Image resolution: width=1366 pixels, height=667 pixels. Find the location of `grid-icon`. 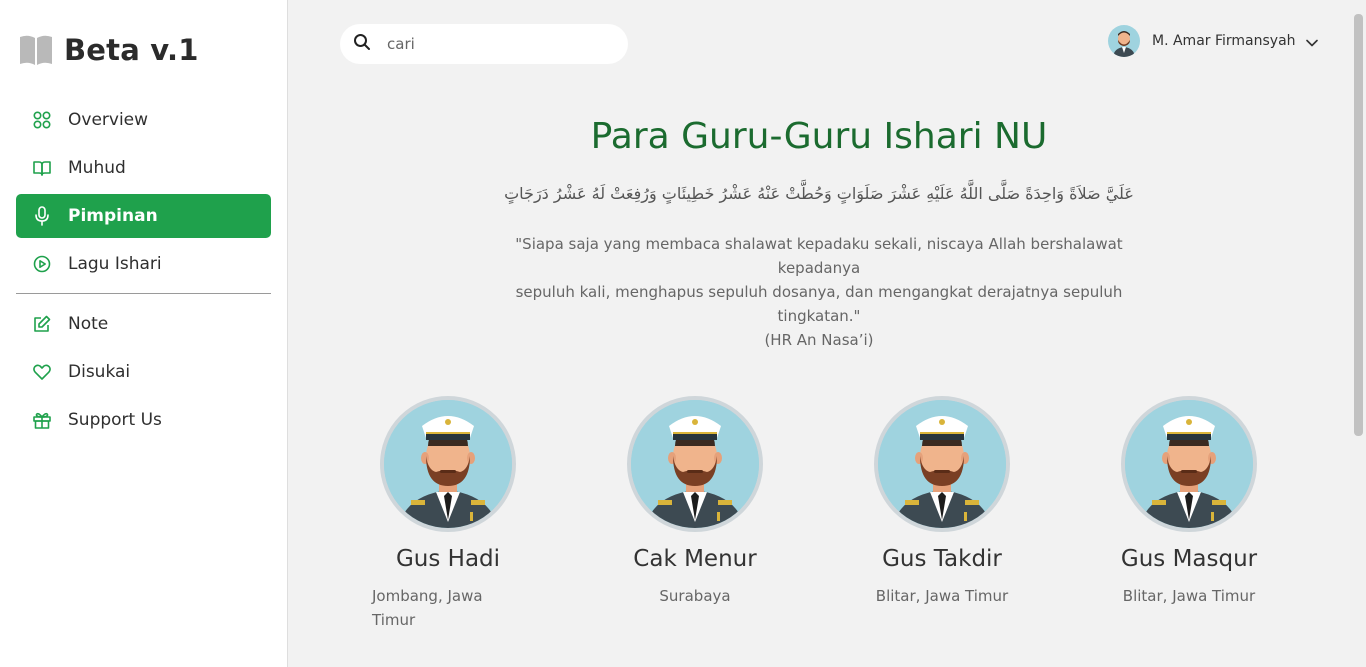

grid-icon is located at coordinates (42, 120).